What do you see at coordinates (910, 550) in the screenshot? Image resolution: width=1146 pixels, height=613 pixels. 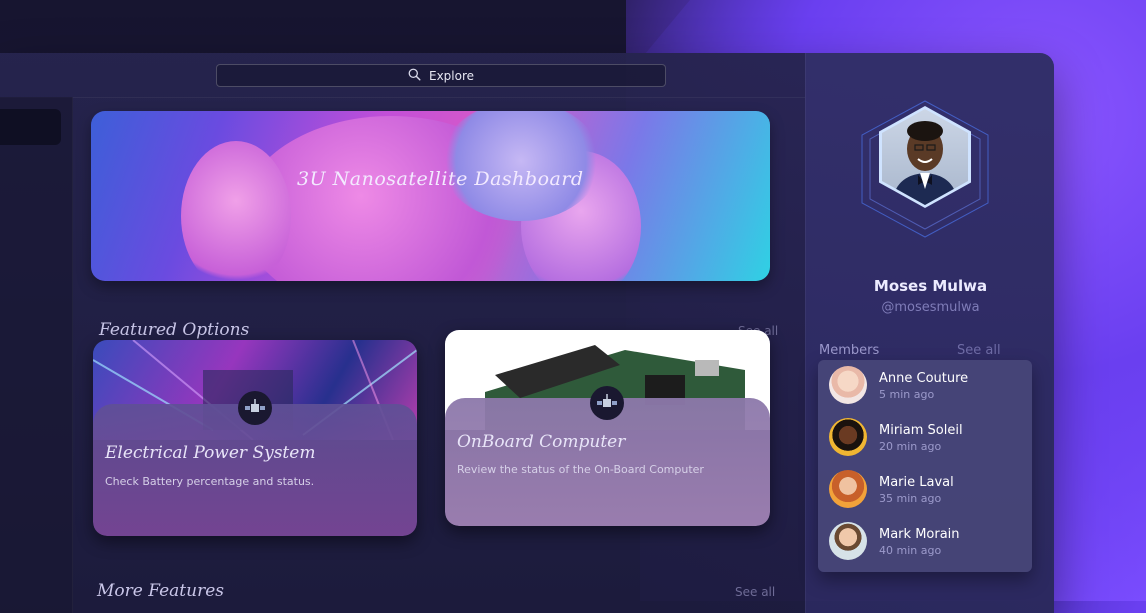 I see `member-time: 40 min ago` at bounding box center [910, 550].